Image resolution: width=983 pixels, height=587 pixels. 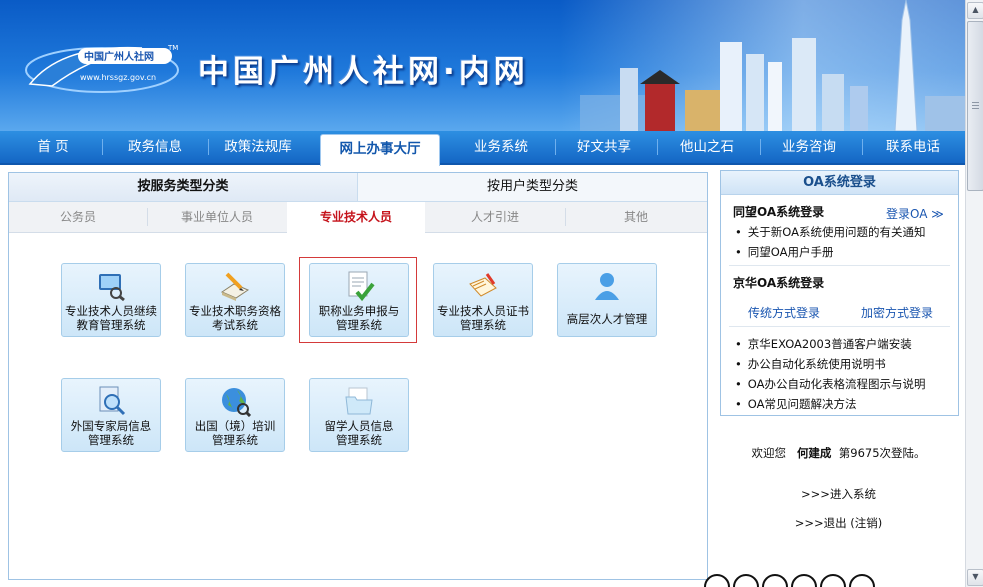 I want to click on oa-manual-link: 同望OA用户手册, so click(x=784, y=252).